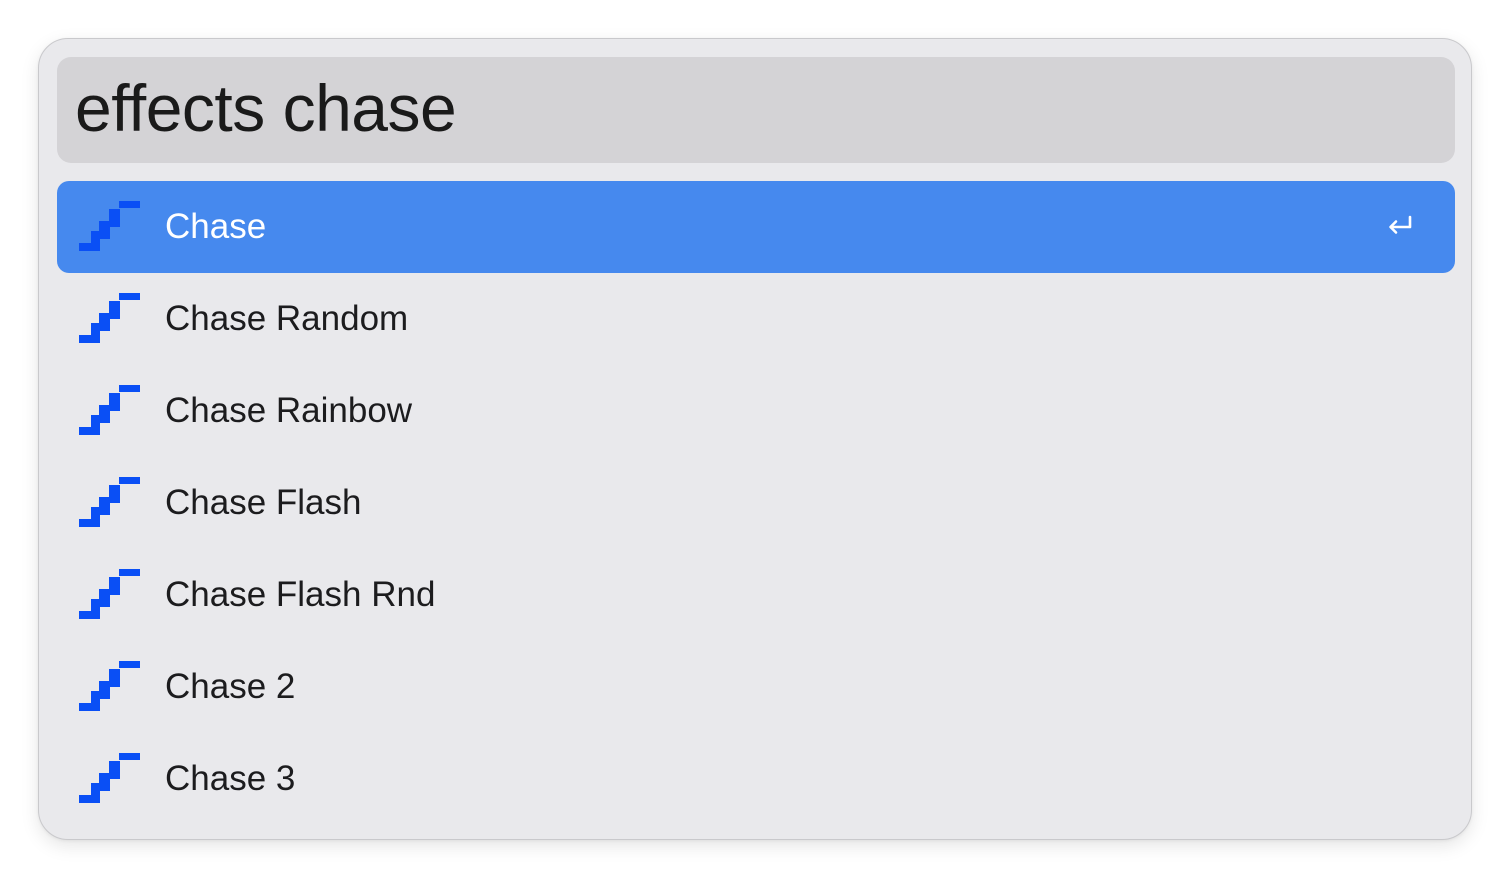 The width and height of the screenshot is (1512, 880). I want to click on result-item-chase: Chase, so click(756, 227).